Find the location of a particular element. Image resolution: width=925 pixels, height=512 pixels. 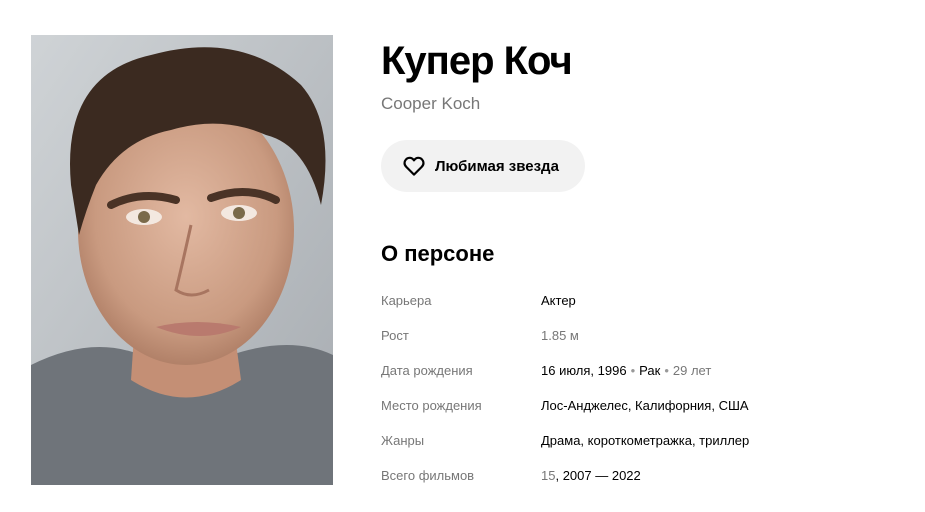

films-years: , 2007 — 2022 is located at coordinates (598, 475).